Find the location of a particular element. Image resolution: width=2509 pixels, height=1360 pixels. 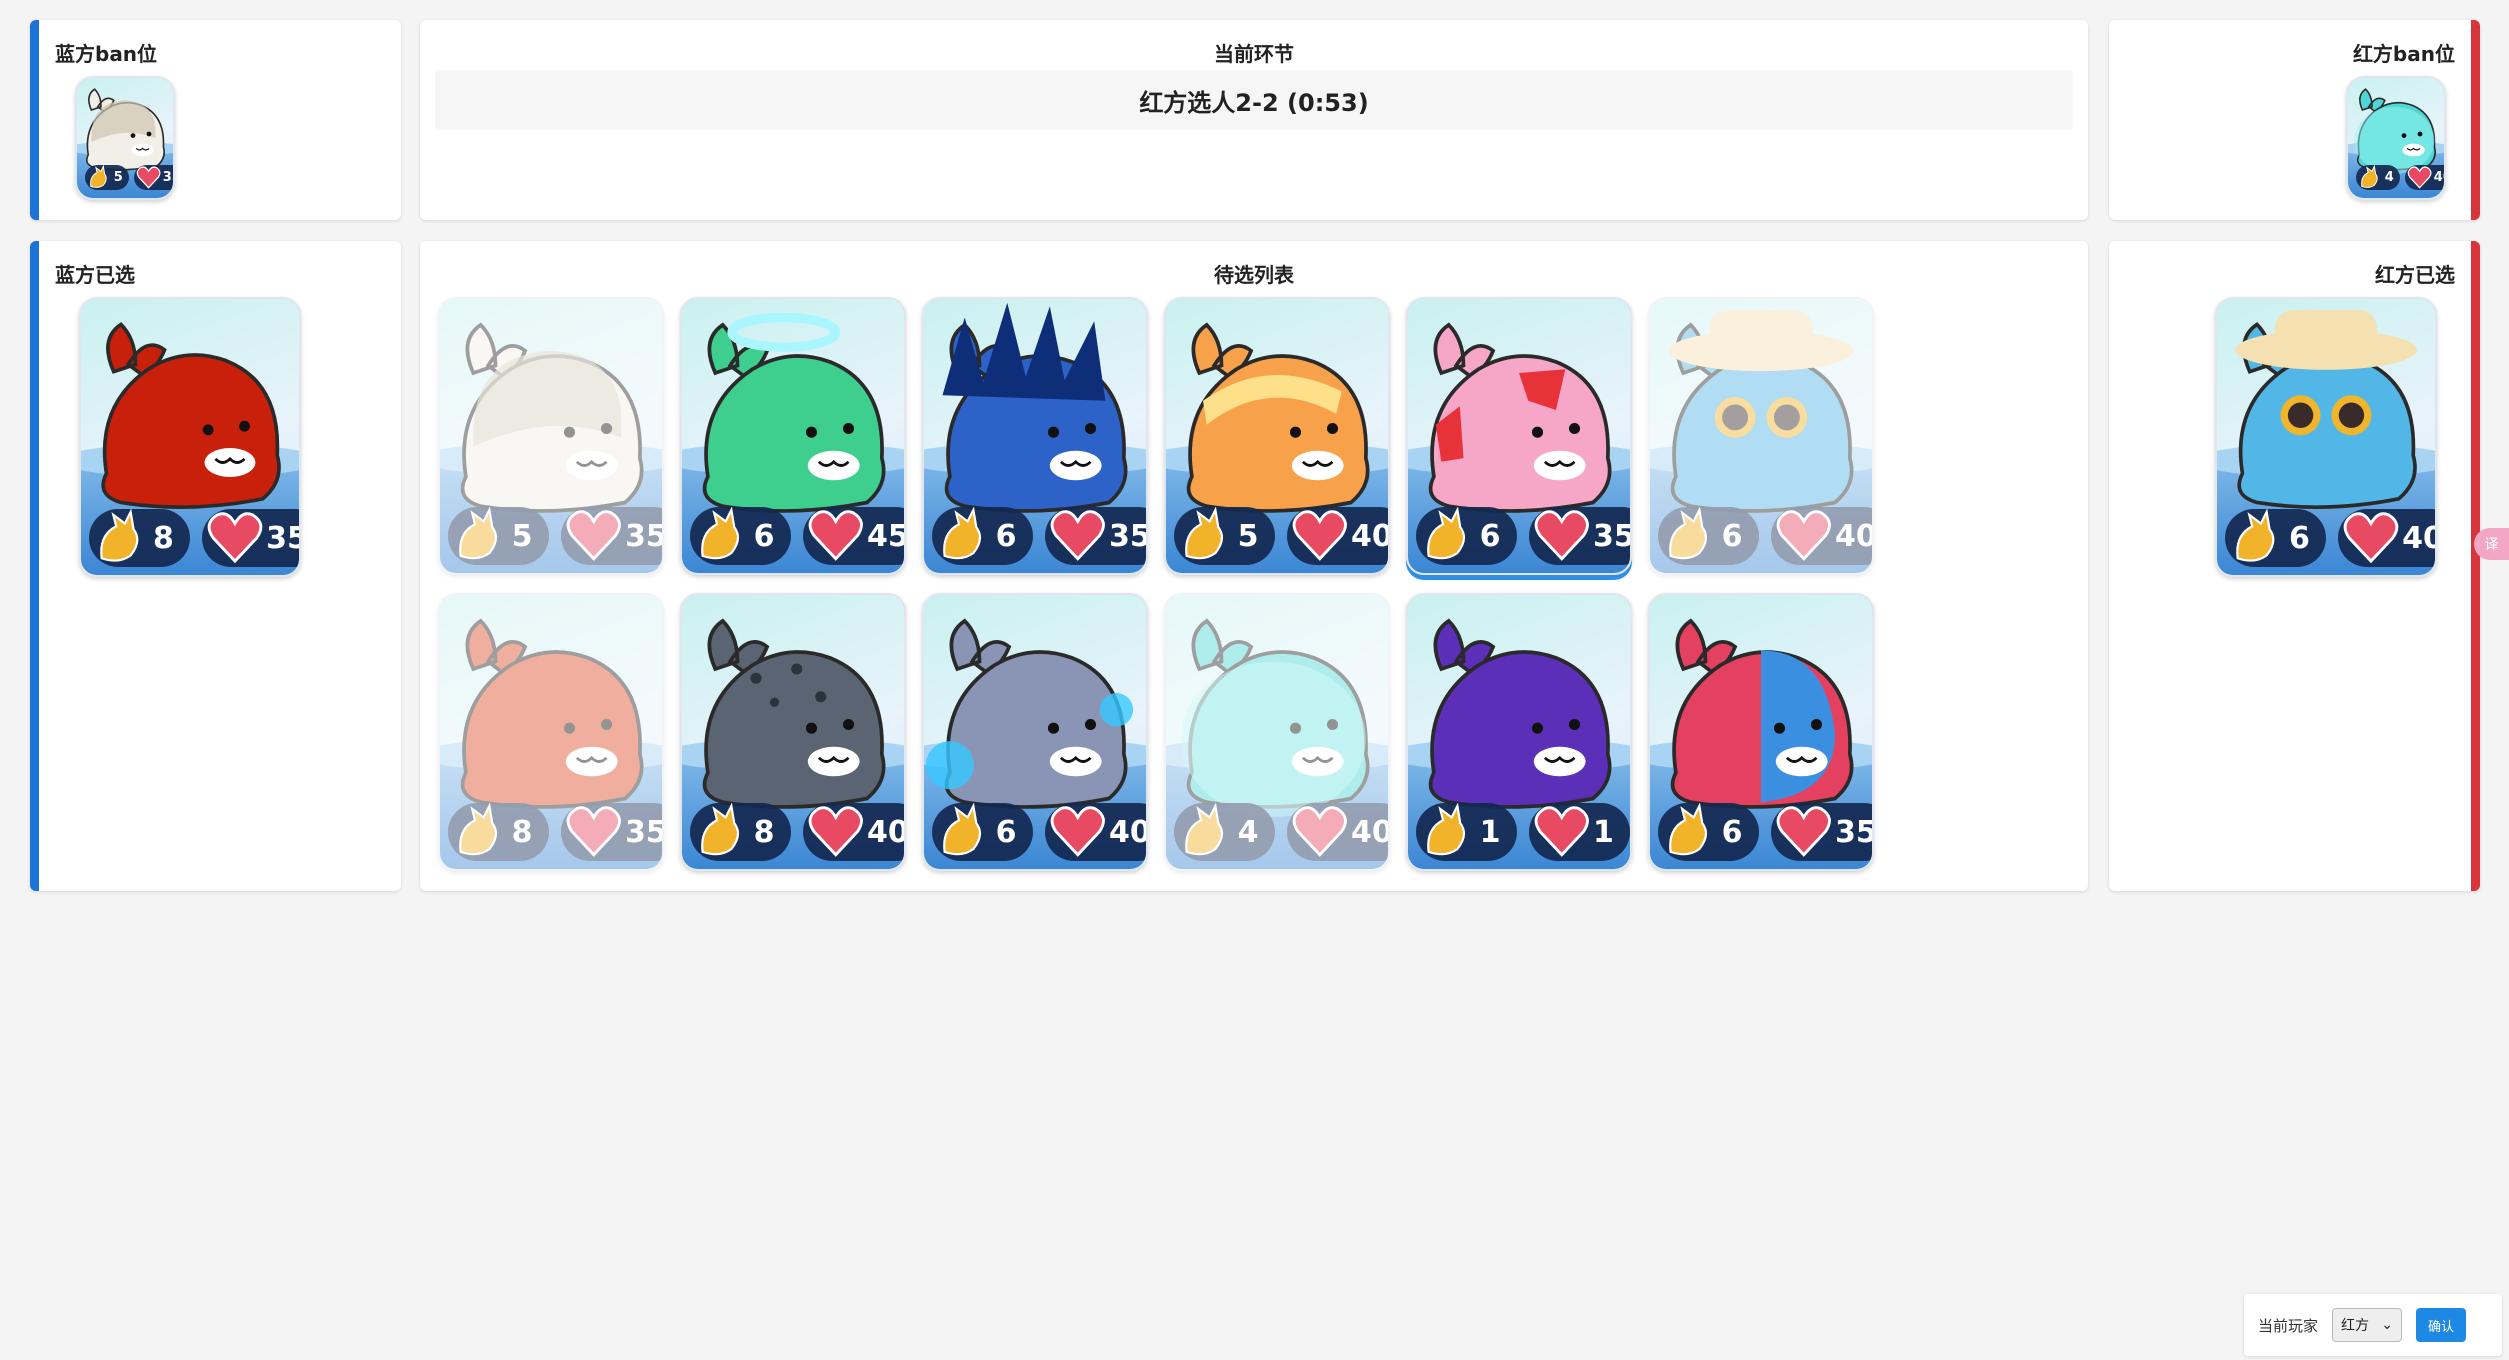

card-stats: 6 35 is located at coordinates (1523, 536).